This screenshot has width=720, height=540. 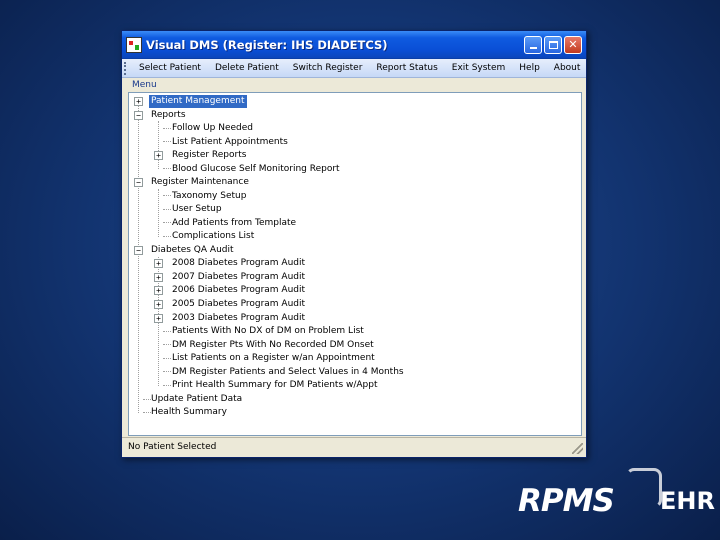 I want to click on tree-node-list-patient-appointments: List Patient Appointments, so click(x=230, y=142).